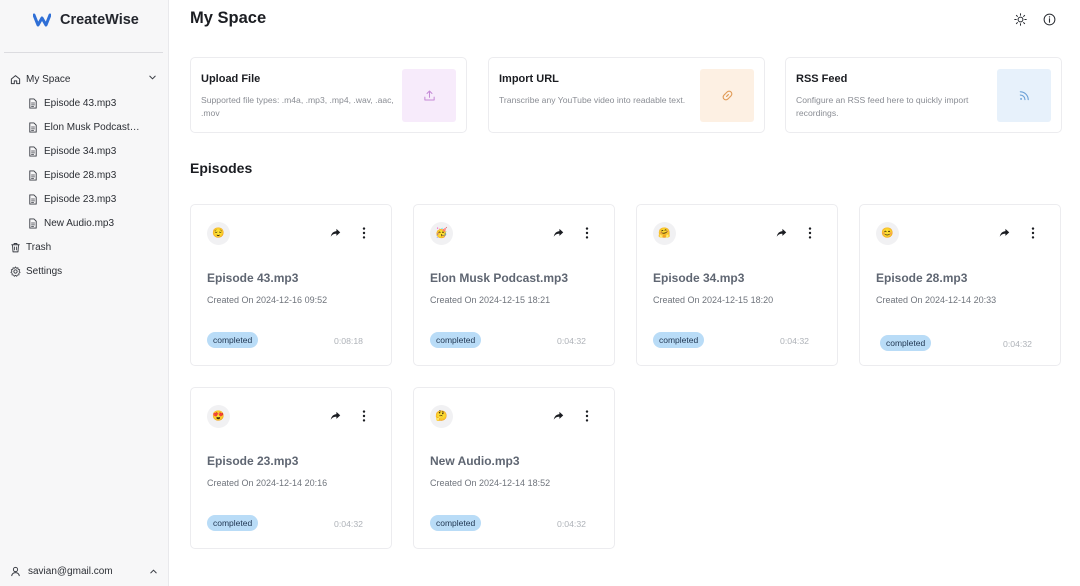  Describe the element at coordinates (441, 416) in the screenshot. I see `episode-emoji: 🤔` at that location.